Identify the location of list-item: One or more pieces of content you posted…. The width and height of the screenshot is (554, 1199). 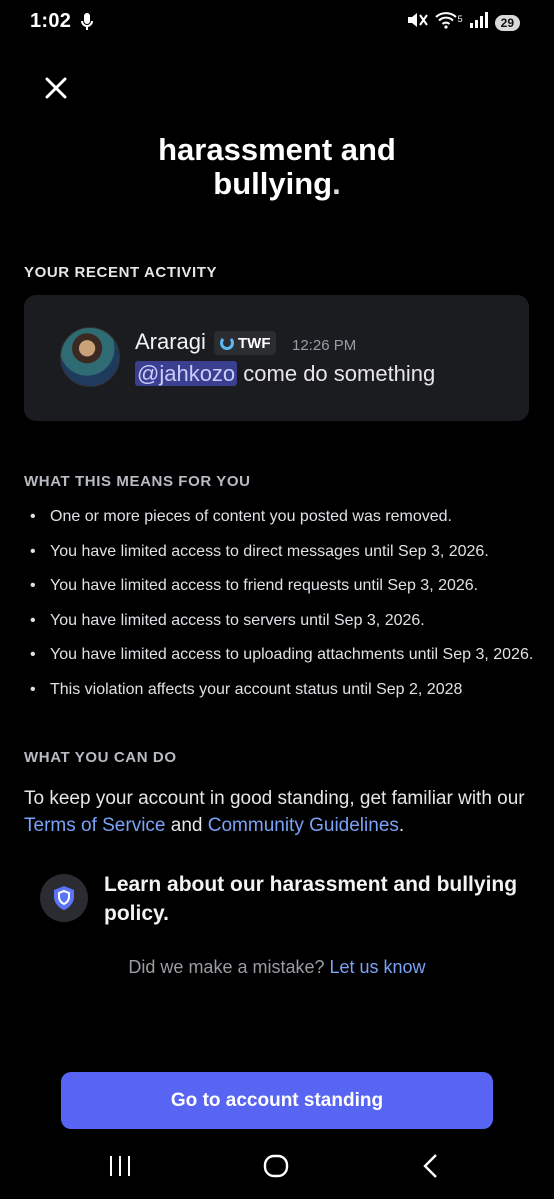
(281, 522).